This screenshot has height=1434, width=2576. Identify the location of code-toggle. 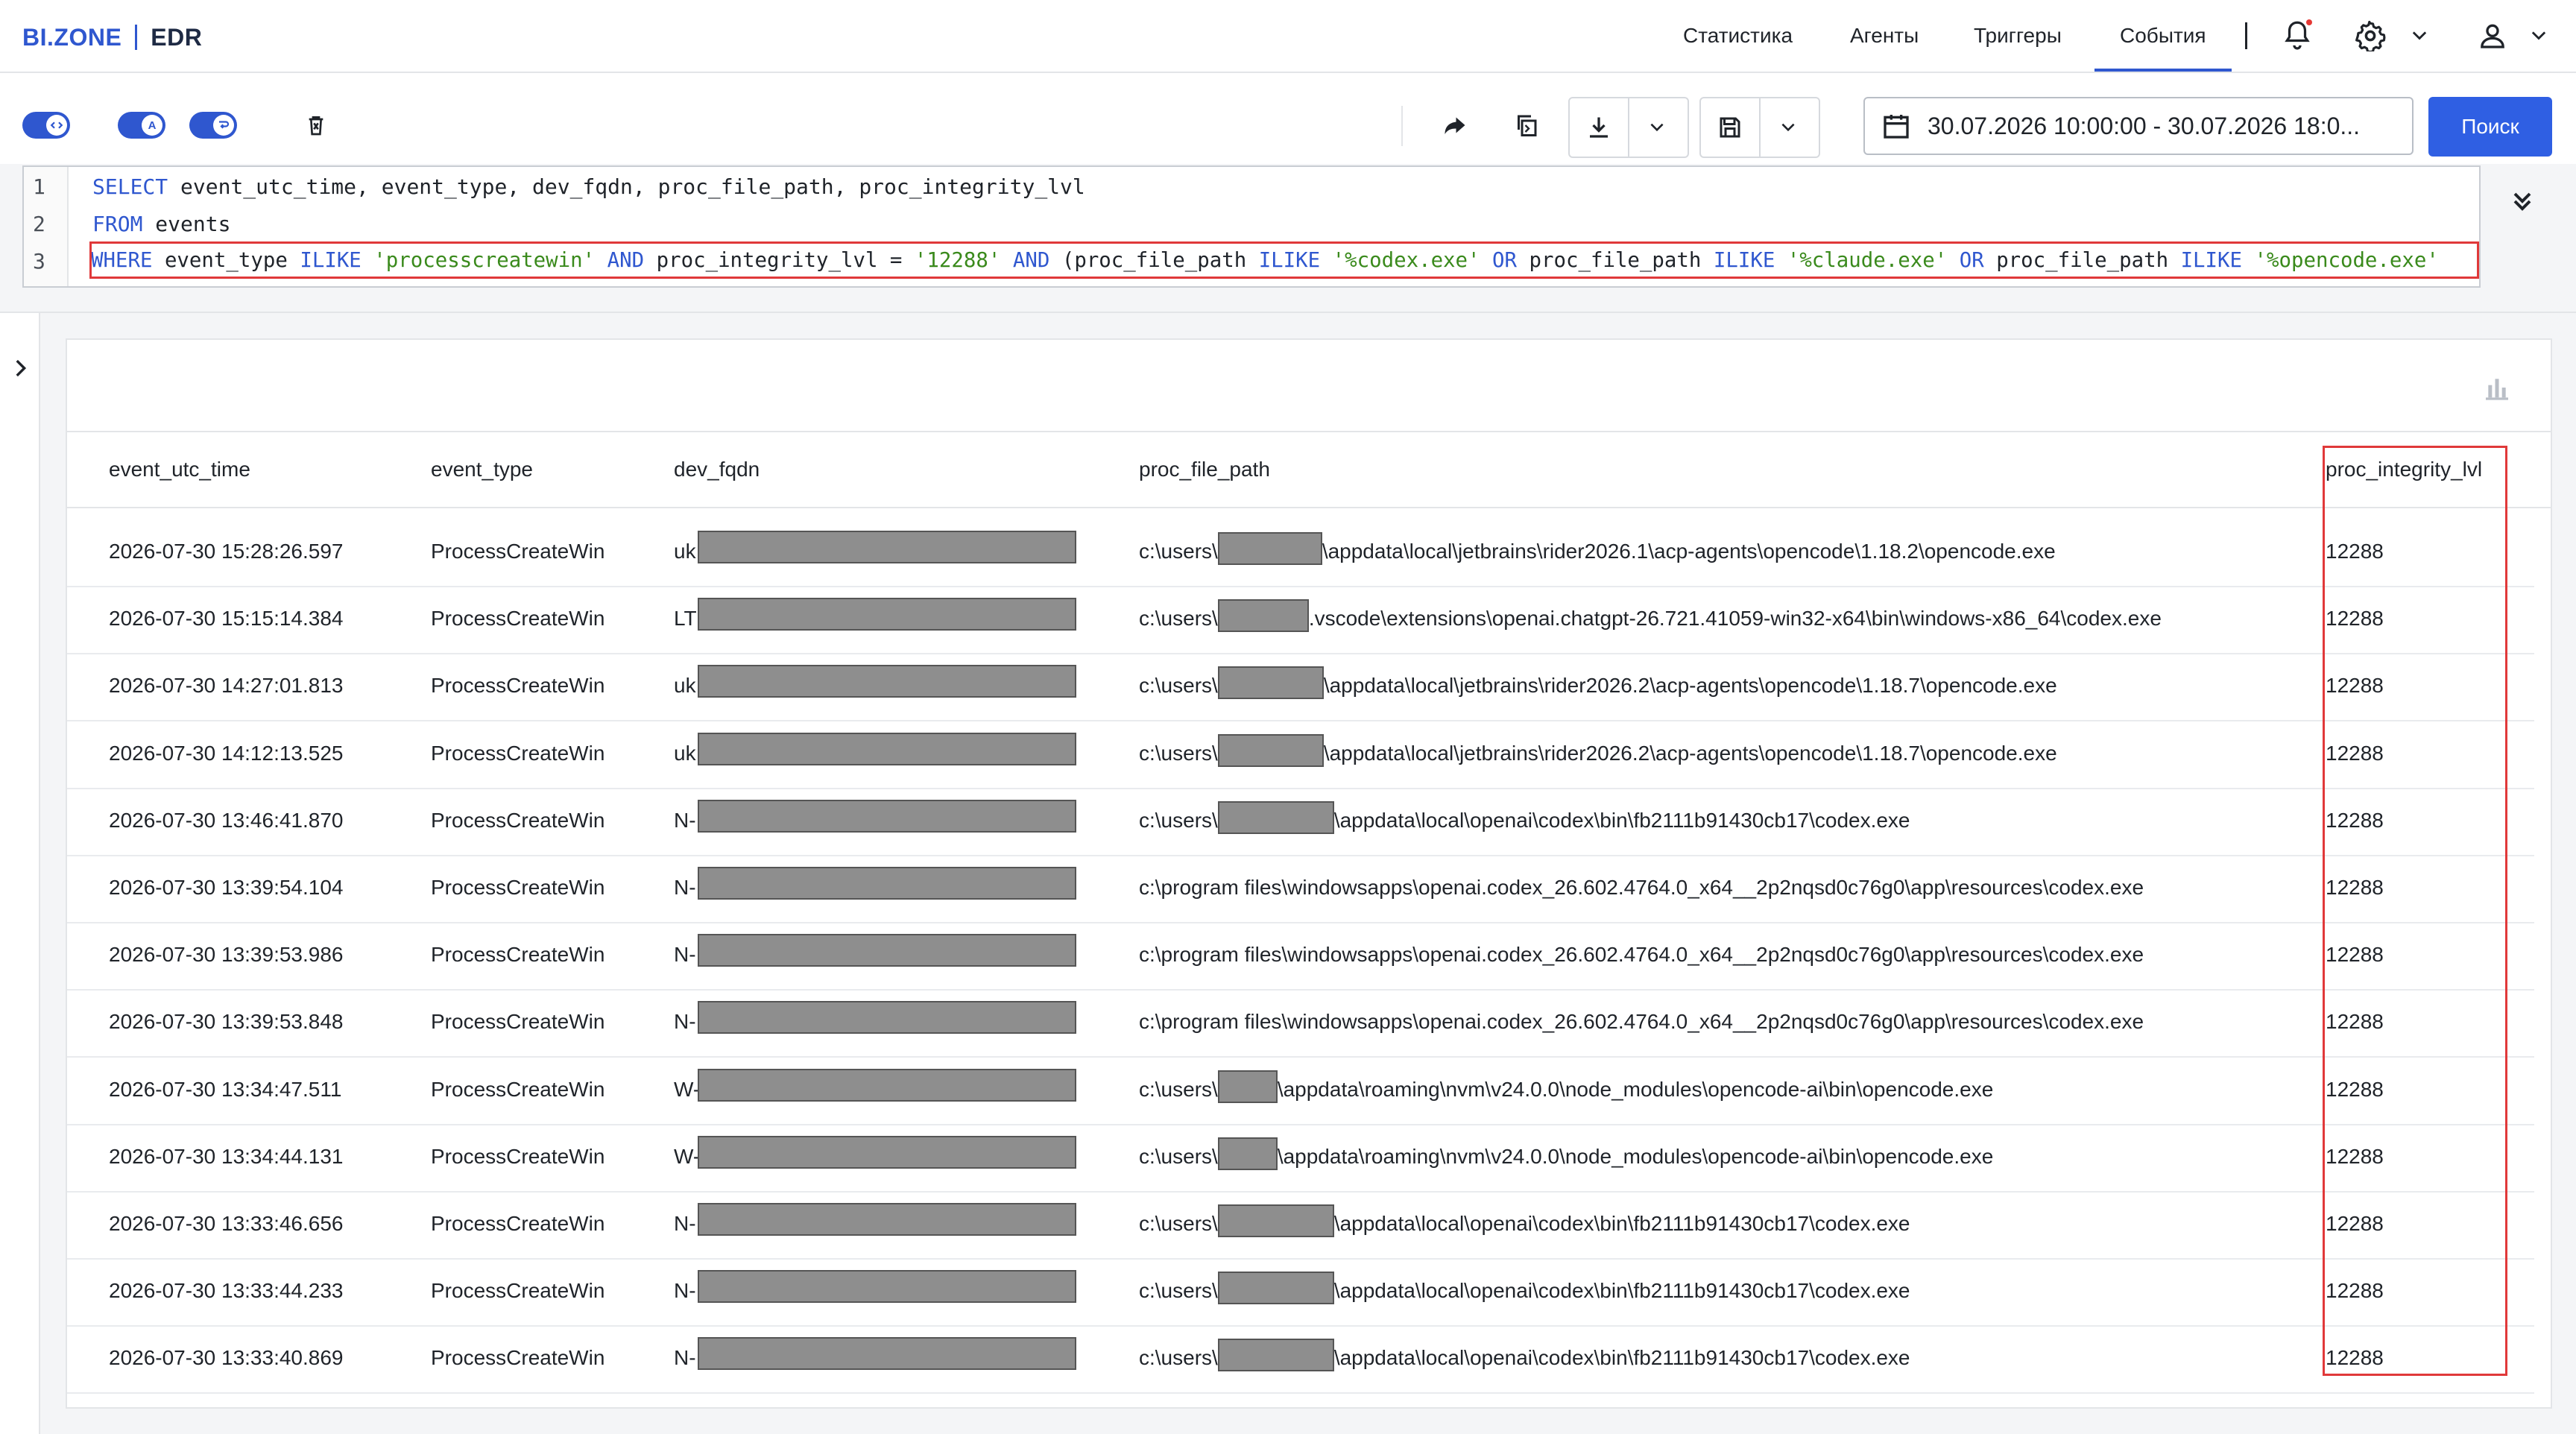
(46, 125).